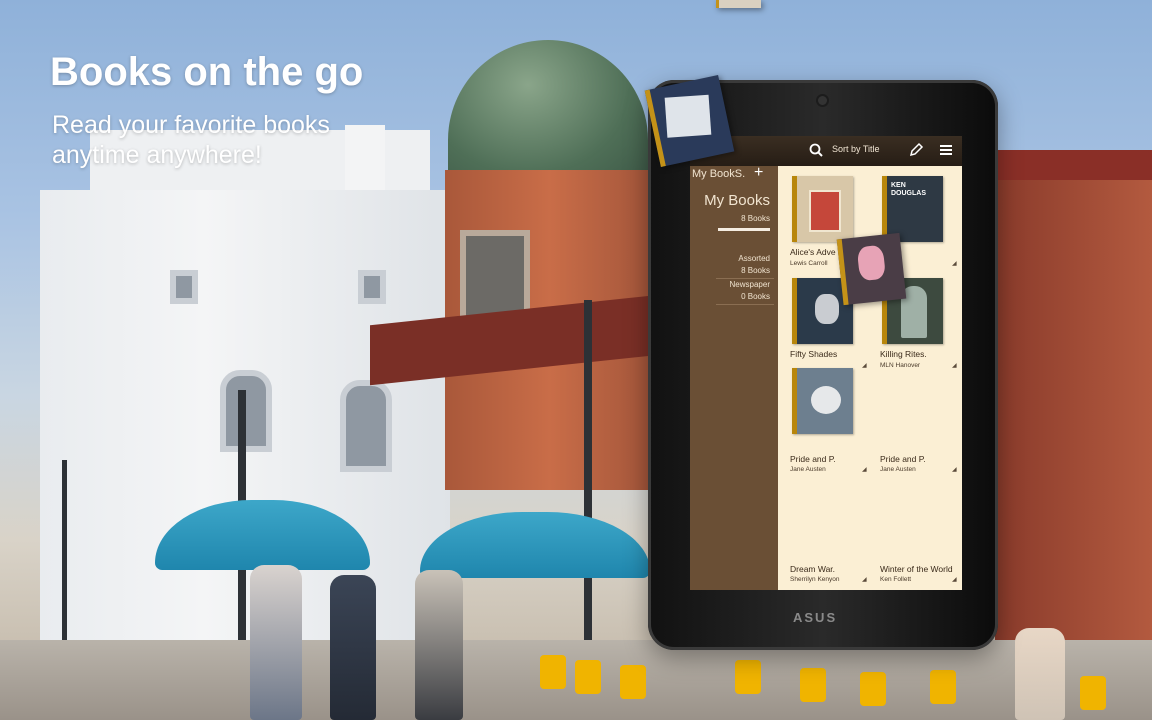  I want to click on green-dome, so click(548, 115).